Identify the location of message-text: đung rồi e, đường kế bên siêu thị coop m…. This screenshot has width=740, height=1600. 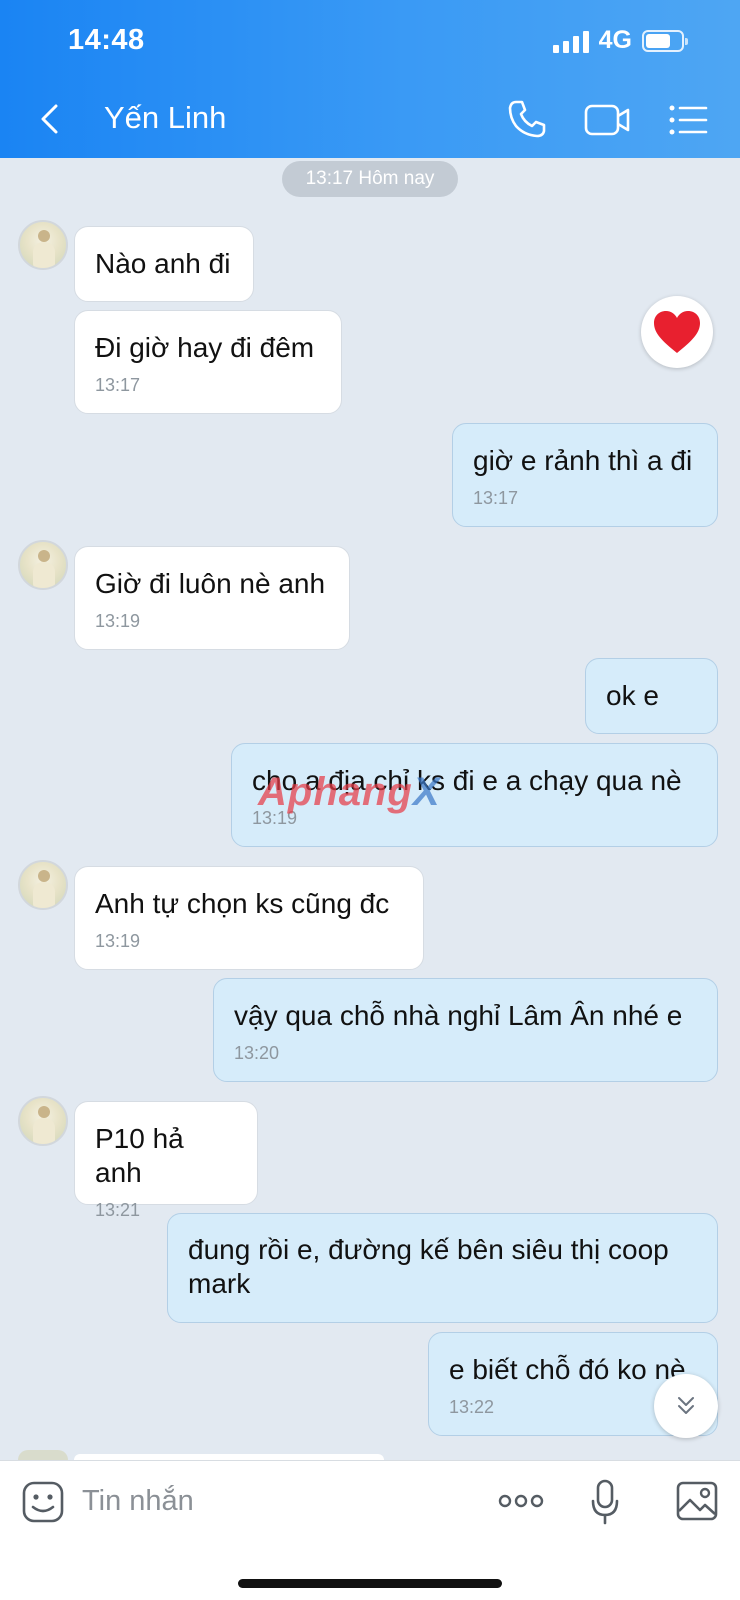
(428, 1266).